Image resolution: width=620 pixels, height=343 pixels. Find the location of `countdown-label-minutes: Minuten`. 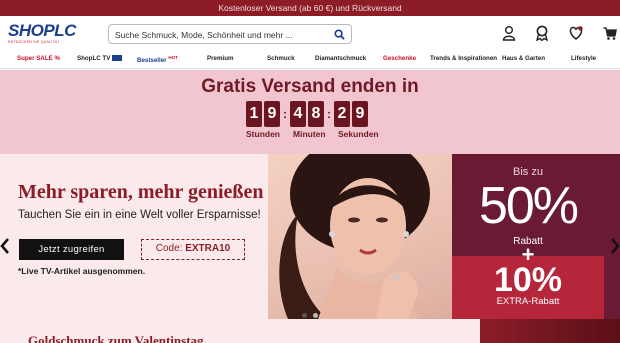

countdown-label-minutes: Minuten is located at coordinates (309, 134).